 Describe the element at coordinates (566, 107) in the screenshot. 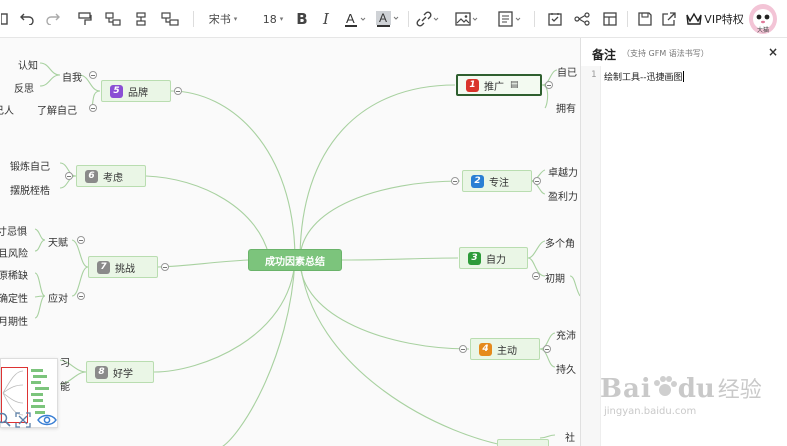

I see `leaf-node: 拥有` at that location.